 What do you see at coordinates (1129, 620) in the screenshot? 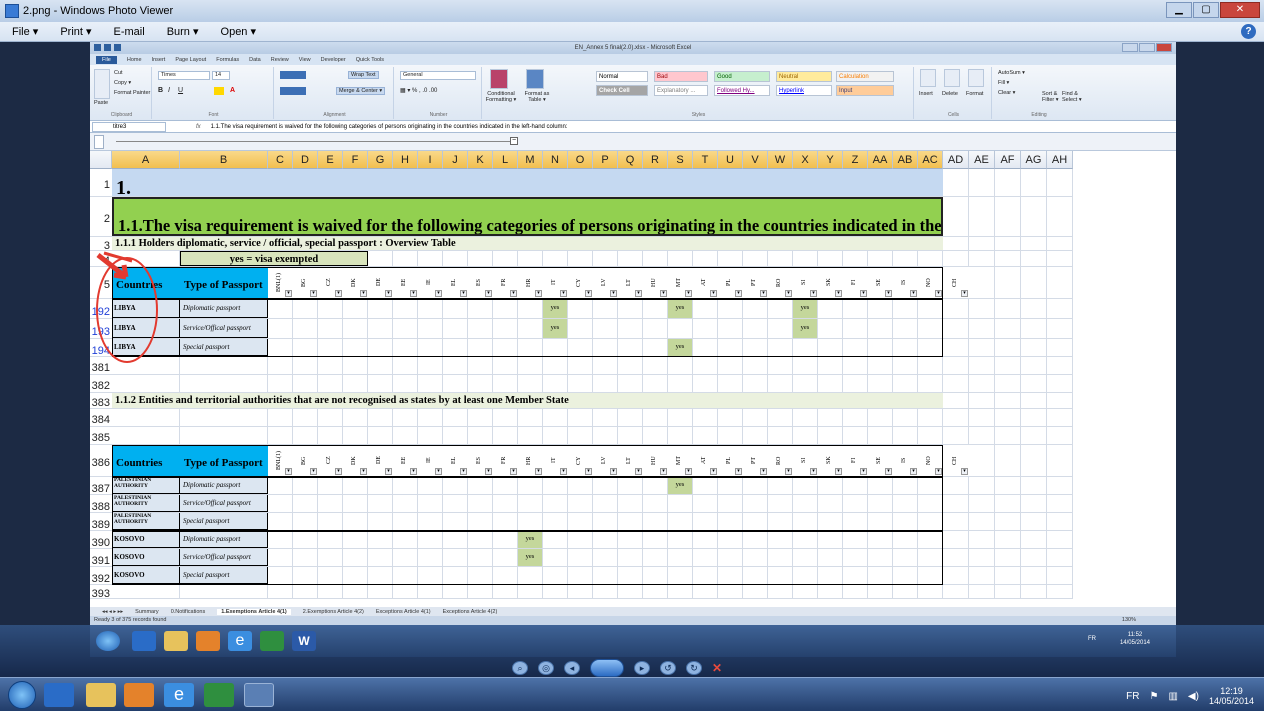
I see `zoom-level: 130%` at bounding box center [1129, 620].